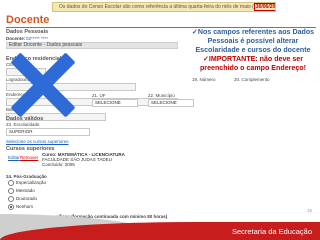  I want to click on pos-option-label: Nenhum, so click(25, 206).